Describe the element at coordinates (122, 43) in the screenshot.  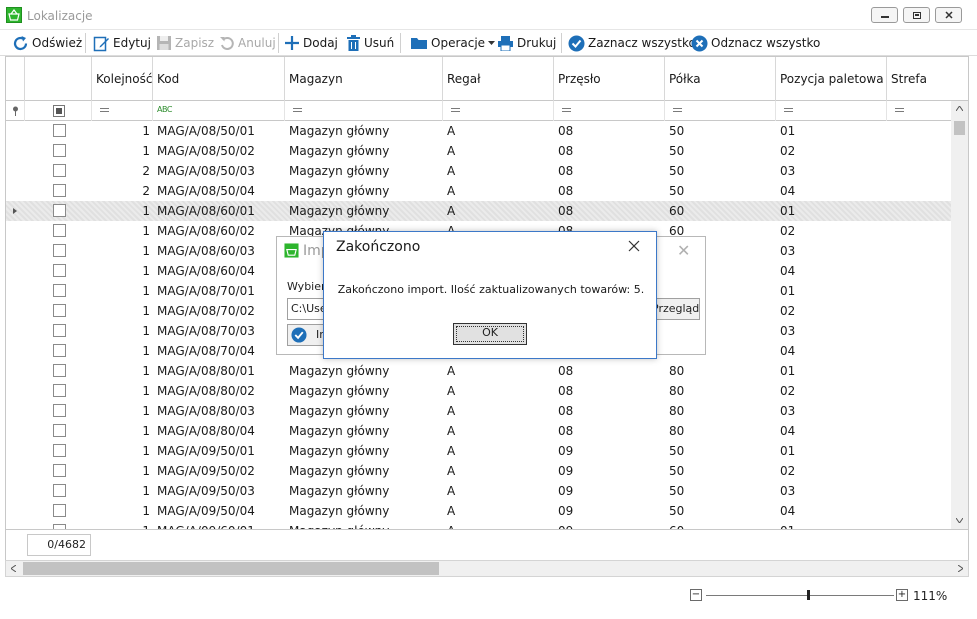
I see `edit-button: Edytuj` at that location.